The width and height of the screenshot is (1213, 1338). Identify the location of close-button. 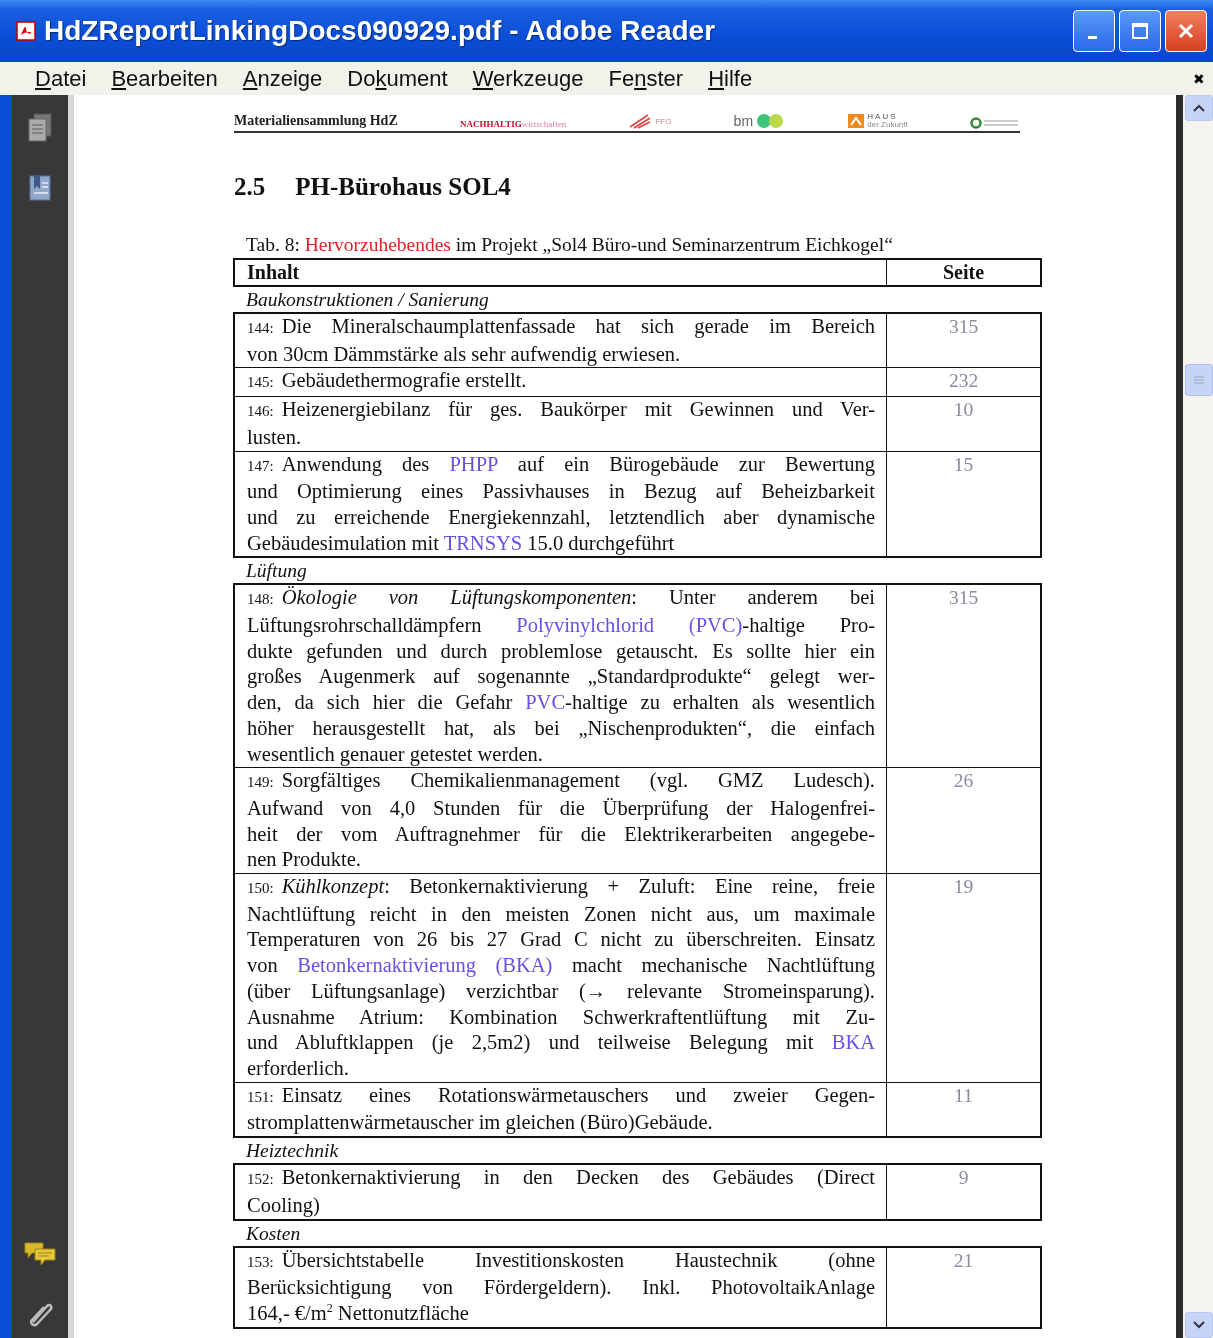
(1186, 31).